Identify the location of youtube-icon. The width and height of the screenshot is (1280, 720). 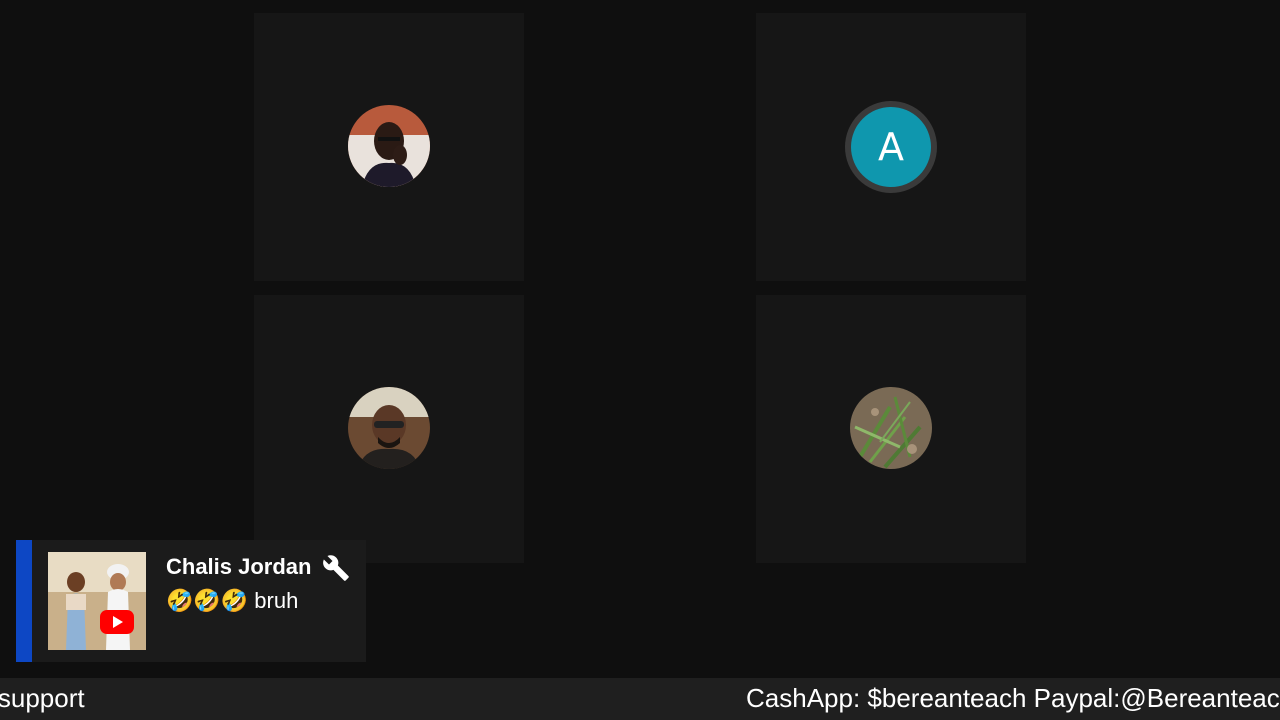
(117, 622).